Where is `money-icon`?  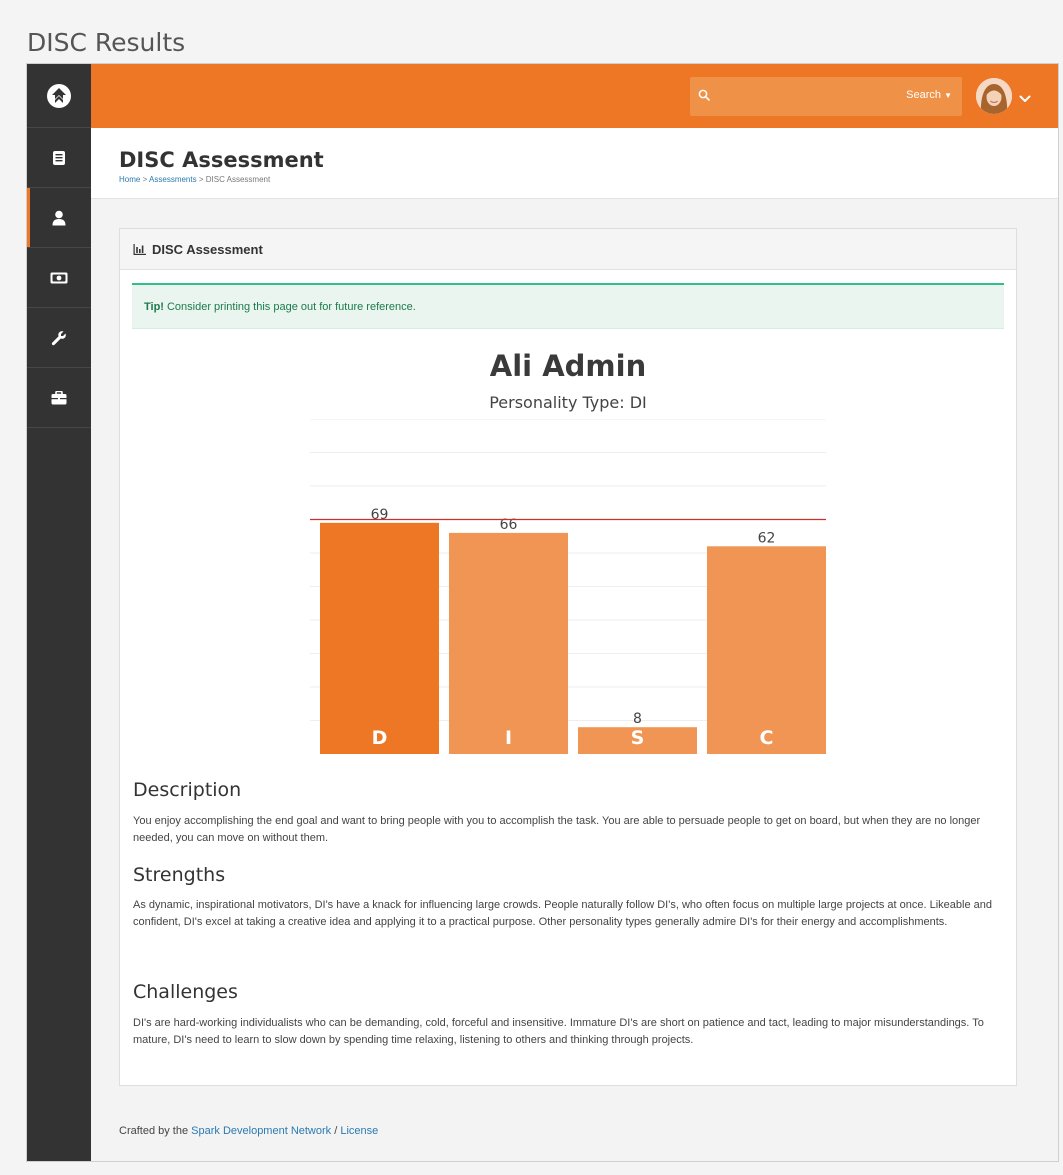 money-icon is located at coordinates (59, 277).